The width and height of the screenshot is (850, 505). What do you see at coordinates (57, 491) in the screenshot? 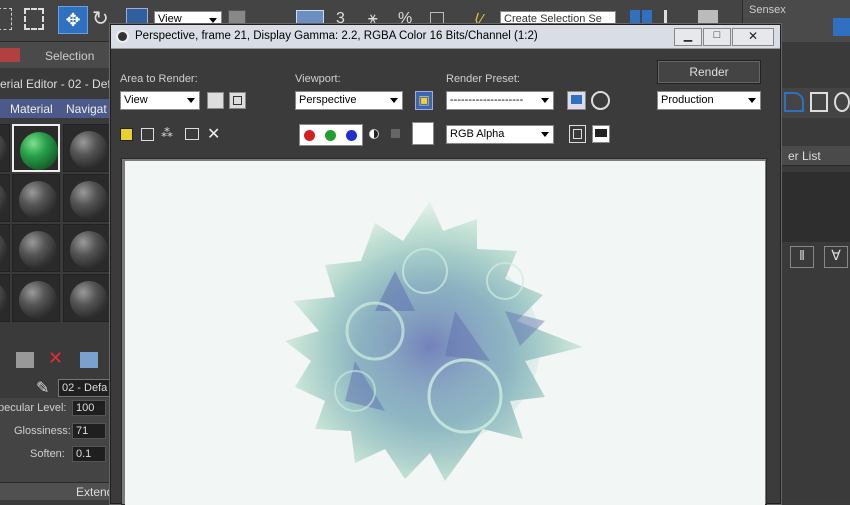
I see `extended-parameters-rollout: Extend` at bounding box center [57, 491].